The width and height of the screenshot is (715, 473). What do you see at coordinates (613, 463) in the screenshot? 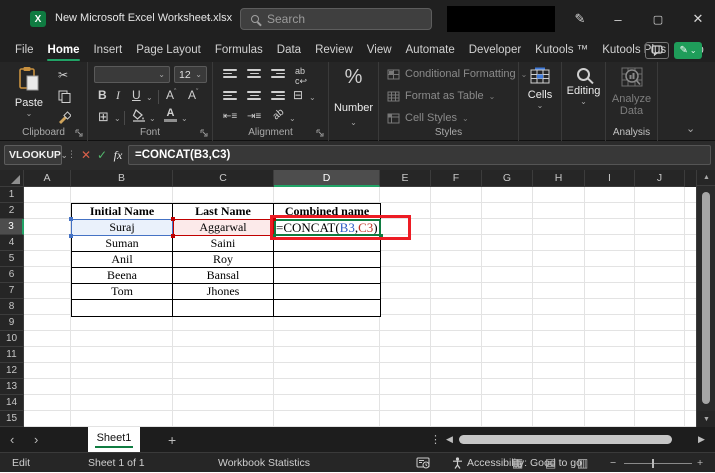
I see `zoom-out-button: −` at bounding box center [613, 463].